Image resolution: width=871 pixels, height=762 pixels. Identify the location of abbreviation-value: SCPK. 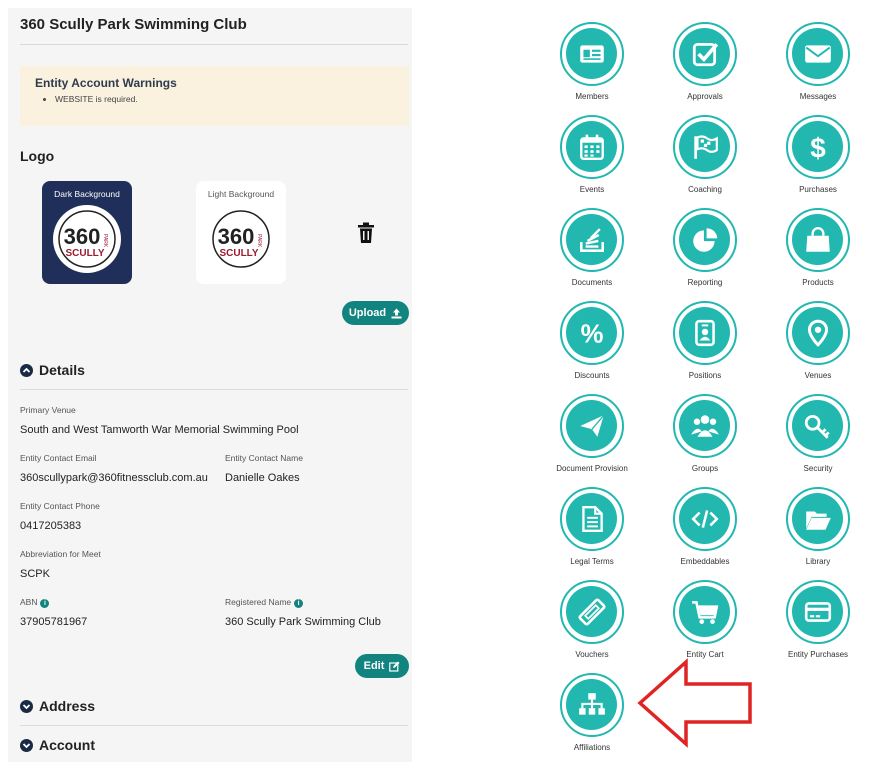
(35, 574).